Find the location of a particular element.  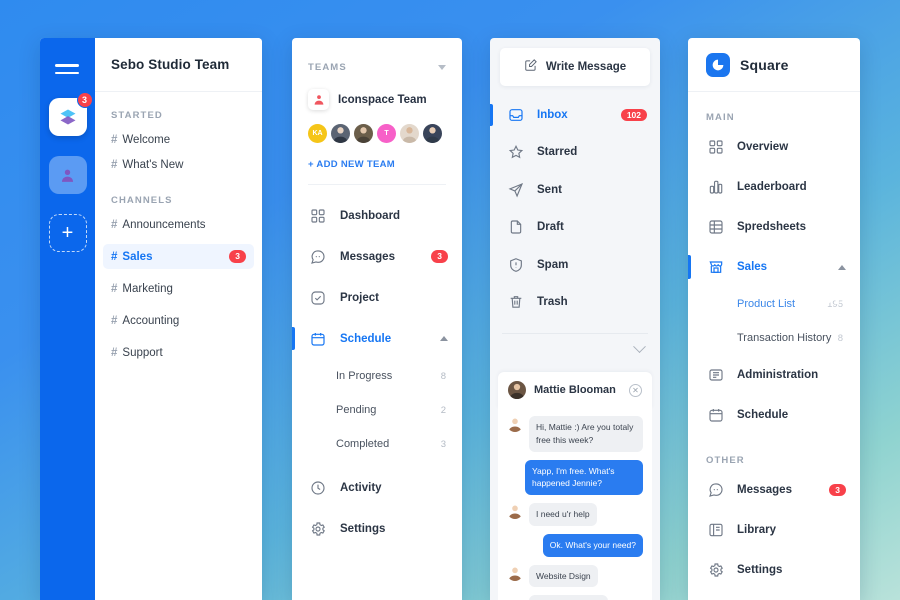

sub-item-completed: Completed 3 is located at coordinates (377, 444).